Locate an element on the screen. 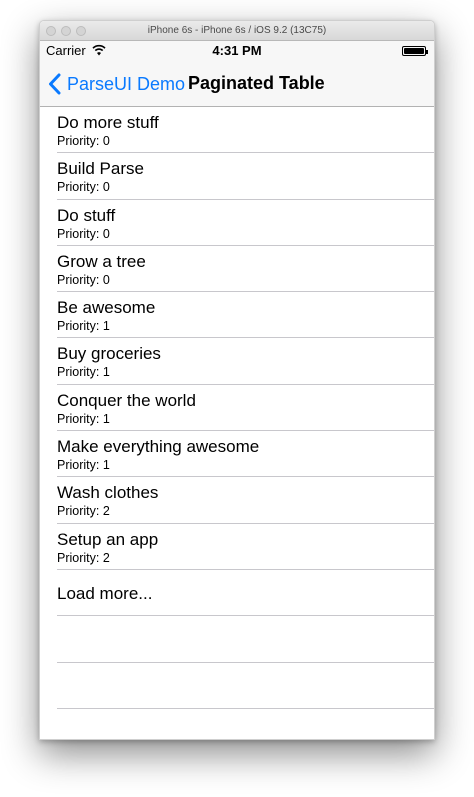 The image size is (474, 797). battery-icon is located at coordinates (415, 51).